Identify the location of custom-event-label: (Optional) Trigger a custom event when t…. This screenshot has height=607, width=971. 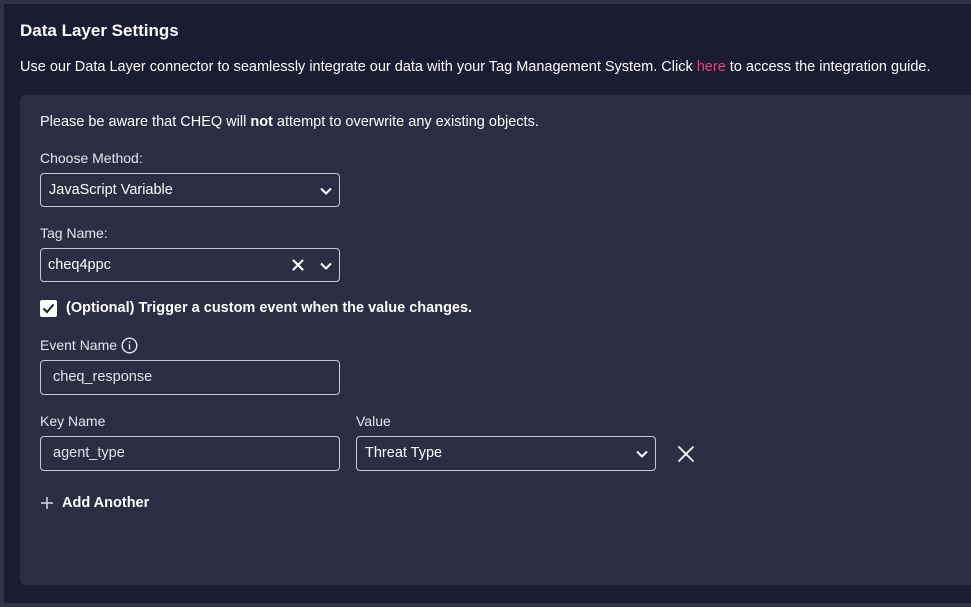
(269, 308).